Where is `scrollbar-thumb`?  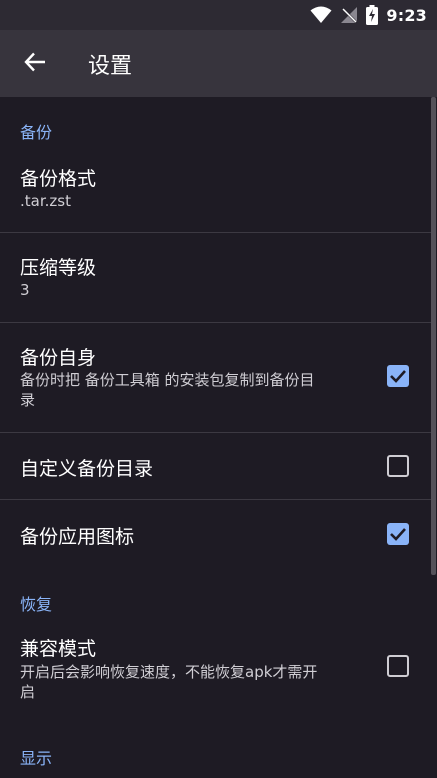 scrollbar-thumb is located at coordinates (433, 336).